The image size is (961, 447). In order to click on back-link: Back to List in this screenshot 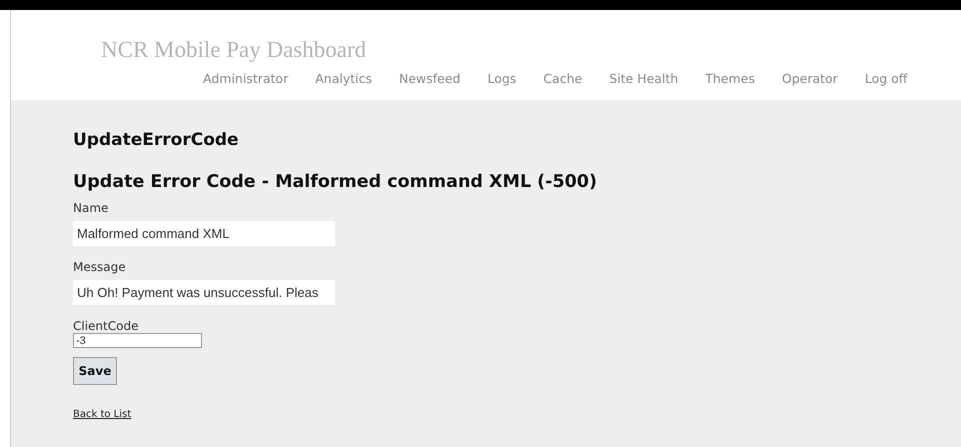, I will do `click(102, 414)`.